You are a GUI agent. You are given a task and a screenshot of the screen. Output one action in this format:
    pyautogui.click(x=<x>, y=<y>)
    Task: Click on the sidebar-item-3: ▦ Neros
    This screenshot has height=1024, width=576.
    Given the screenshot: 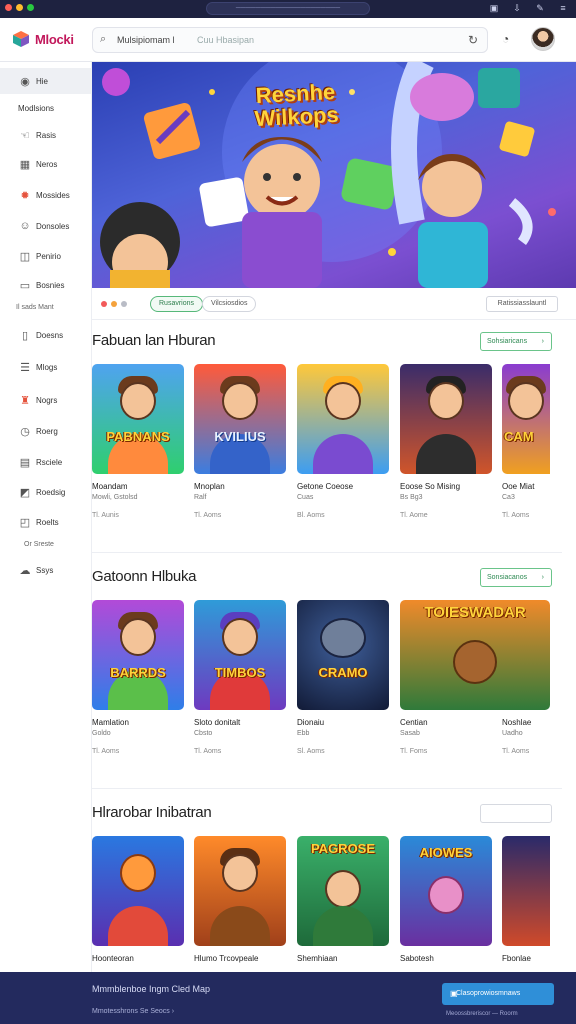 What is the action you would take?
    pyautogui.click(x=46, y=164)
    